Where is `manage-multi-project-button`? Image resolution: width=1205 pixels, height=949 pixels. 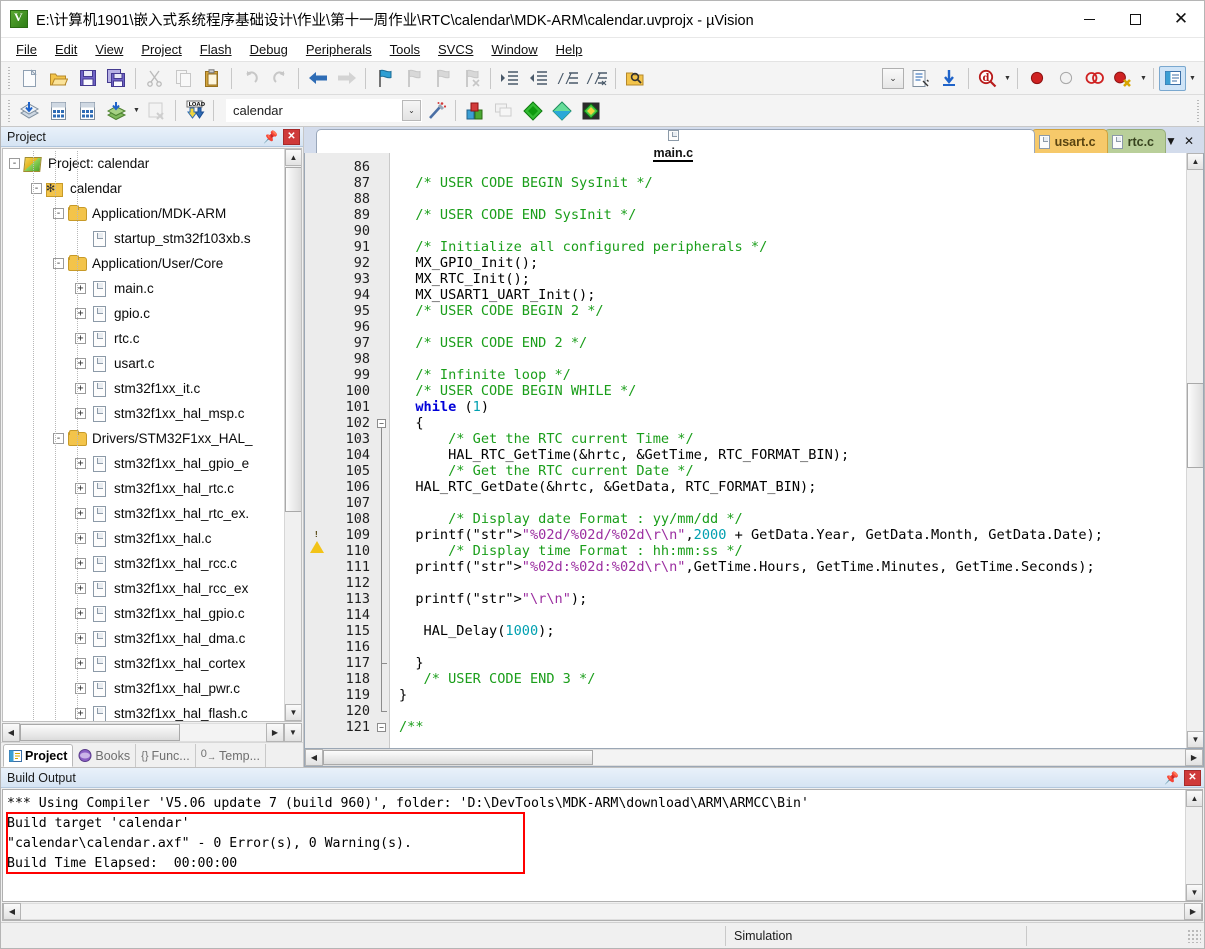 manage-multi-project-button is located at coordinates (503, 110).